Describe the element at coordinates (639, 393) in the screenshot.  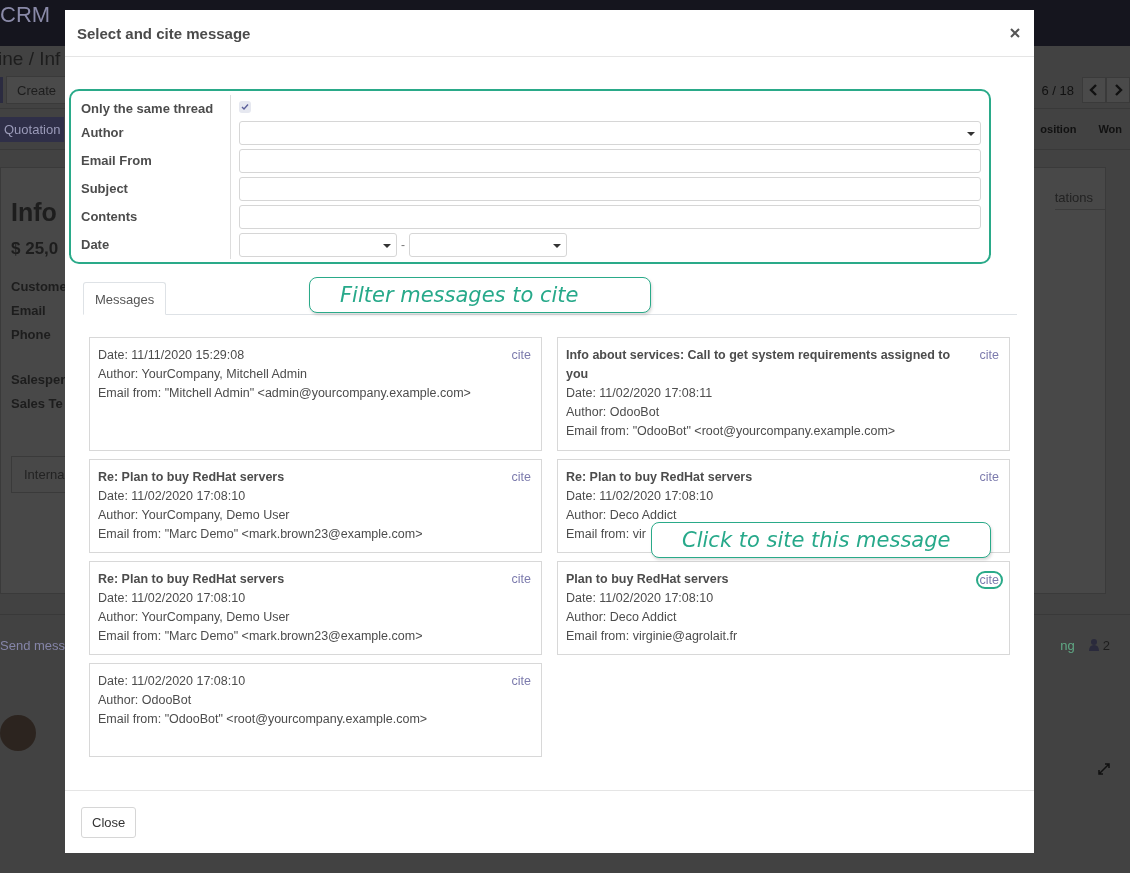
I see `message-date: Date: 11/02/2020 17:08:11` at that location.